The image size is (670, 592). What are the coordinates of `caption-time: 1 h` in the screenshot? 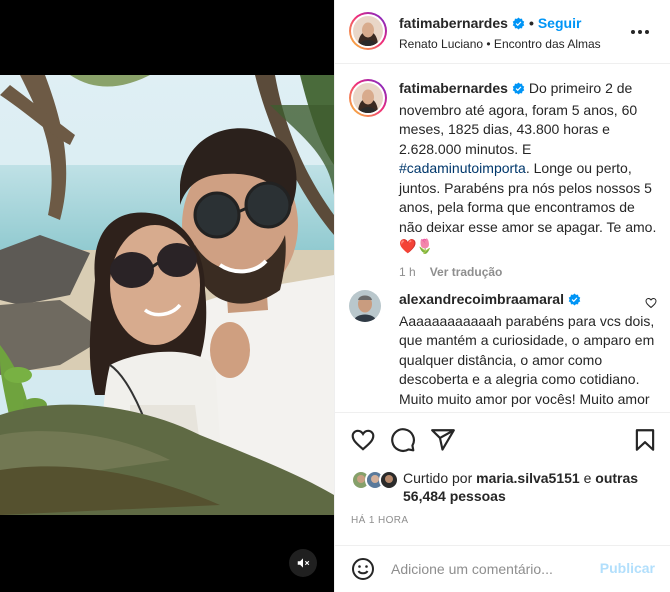 It's located at (407, 272).